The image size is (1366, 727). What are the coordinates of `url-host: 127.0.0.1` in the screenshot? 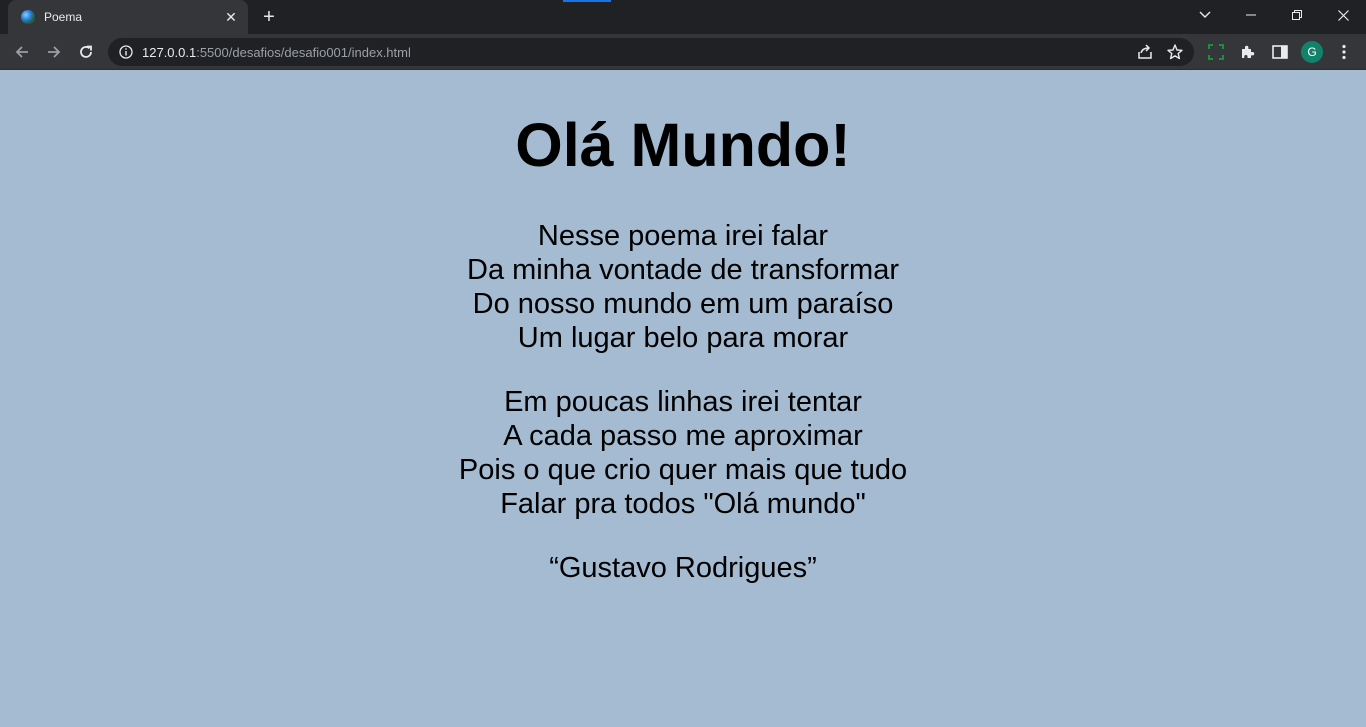 It's located at (169, 52).